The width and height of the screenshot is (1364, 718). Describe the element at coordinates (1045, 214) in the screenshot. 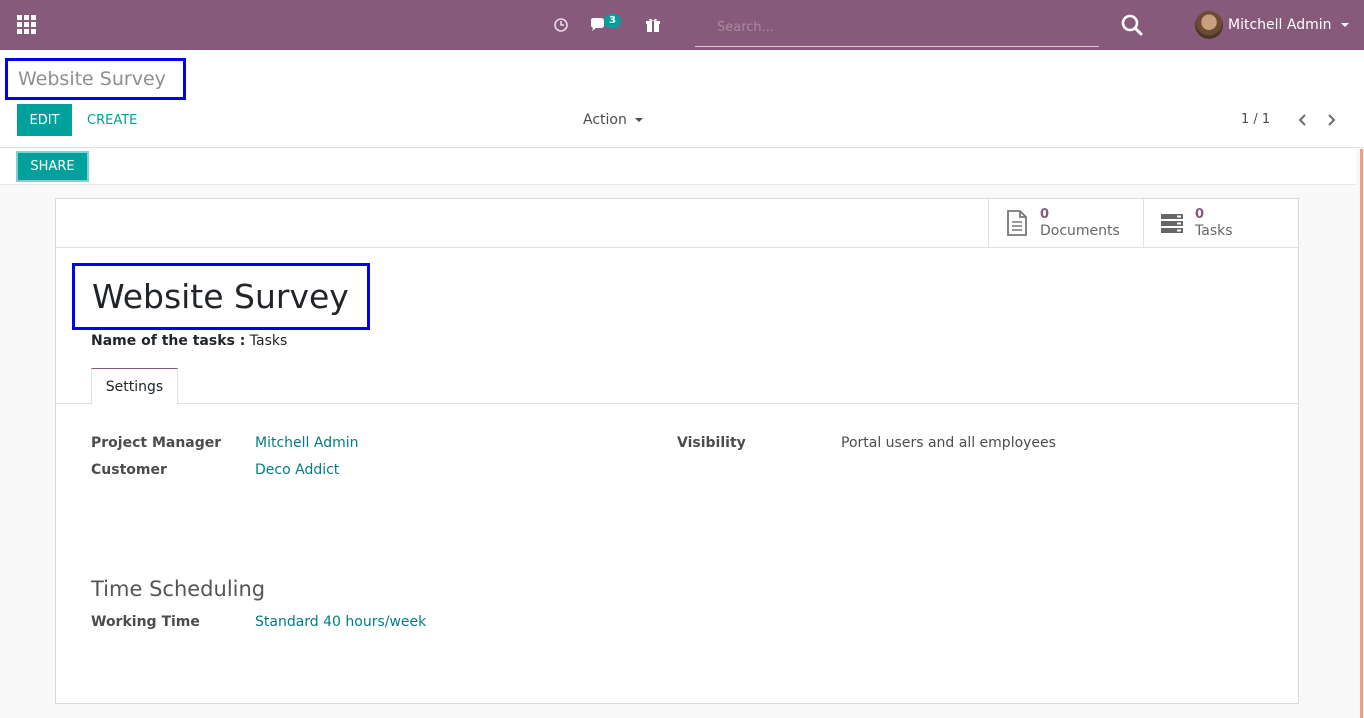

I see `documents-count: 0` at that location.